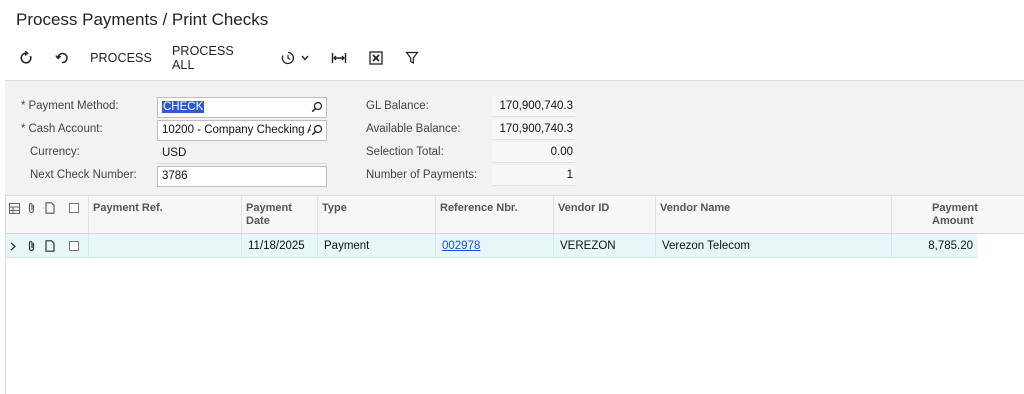 The image size is (1024, 394). What do you see at coordinates (405, 152) in the screenshot?
I see `selection-total-label: Selection Total:` at bounding box center [405, 152].